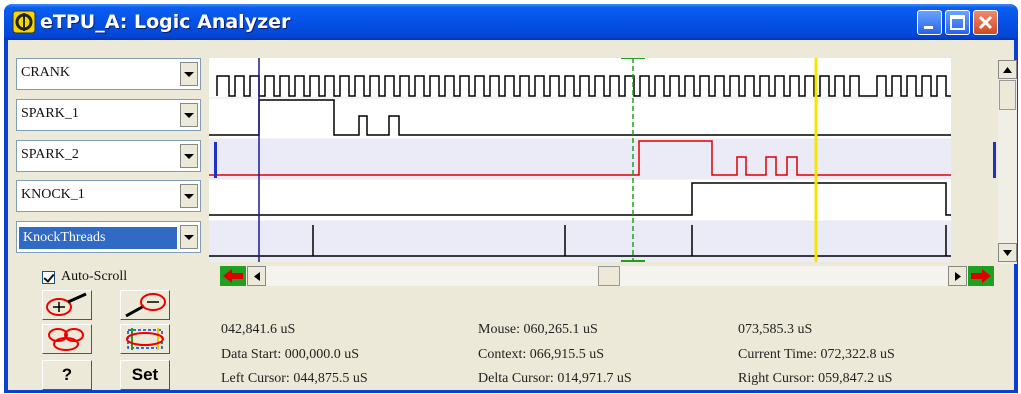 Image resolution: width=1021 pixels, height=394 pixels. I want to click on scroll-up-button, so click(1007, 69).